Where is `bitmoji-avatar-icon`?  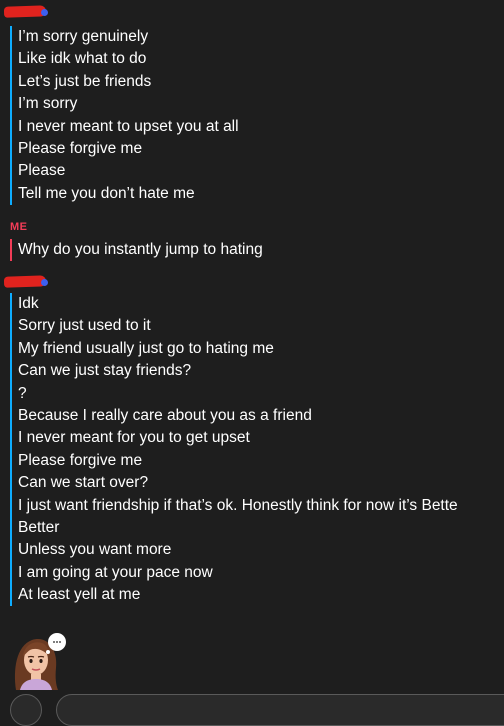
bitmoji-avatar-icon is located at coordinates (39, 660).